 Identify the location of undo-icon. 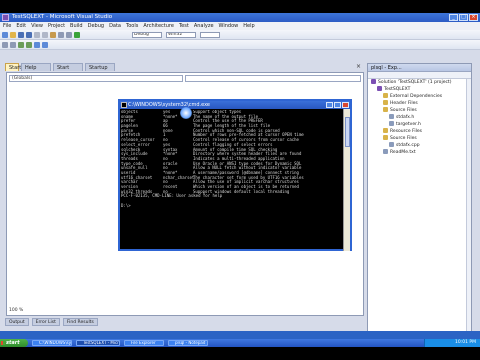
(61, 35).